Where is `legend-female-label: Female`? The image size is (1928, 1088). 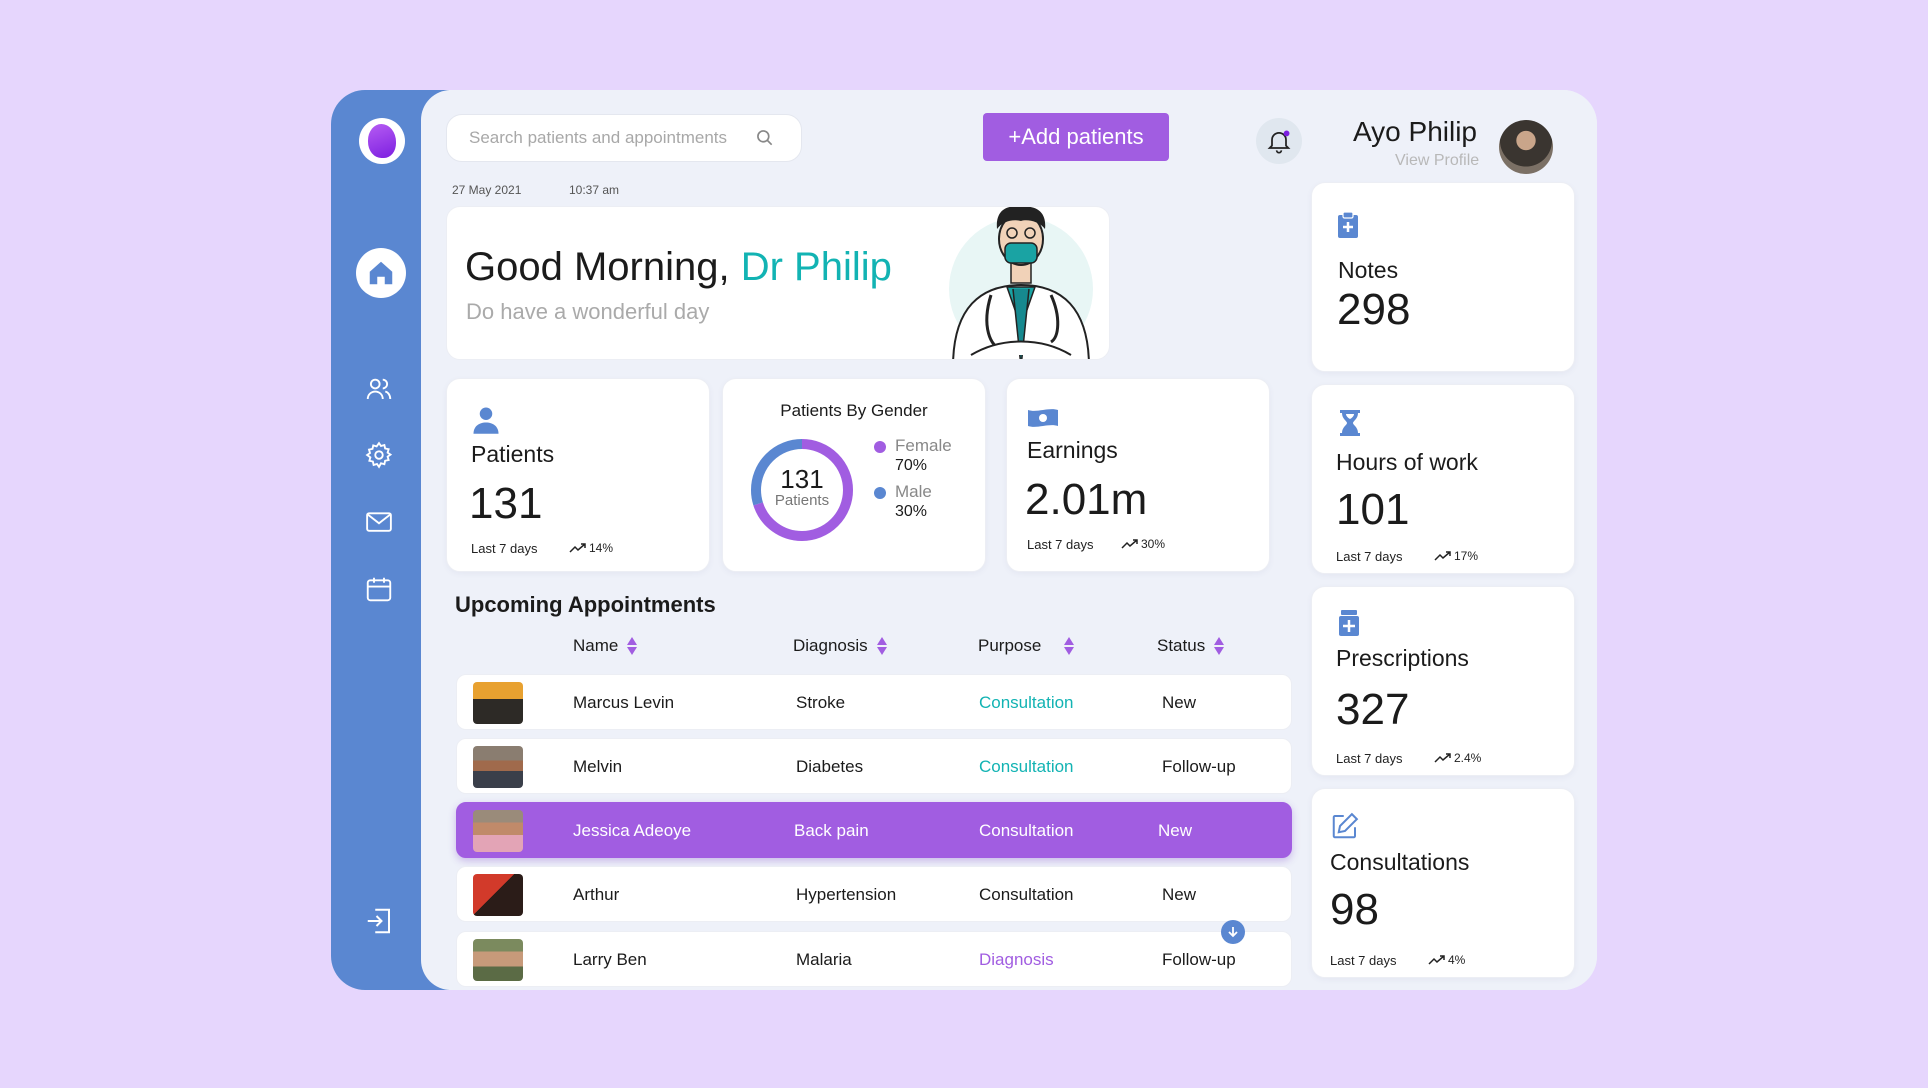
legend-female-label: Female is located at coordinates (923, 445).